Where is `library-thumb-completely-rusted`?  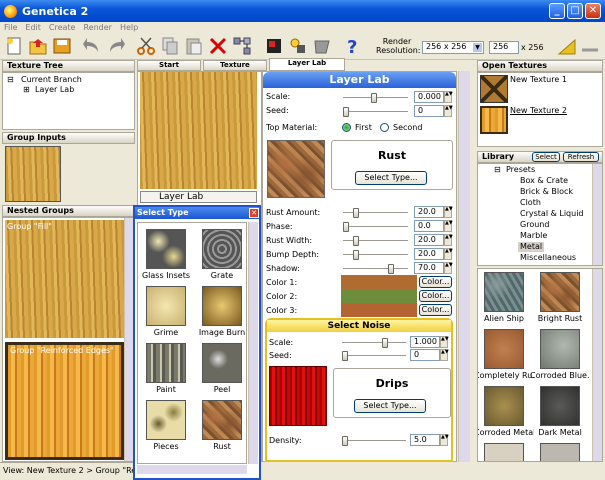
library-thumb-completely-rusted is located at coordinates (504, 349).